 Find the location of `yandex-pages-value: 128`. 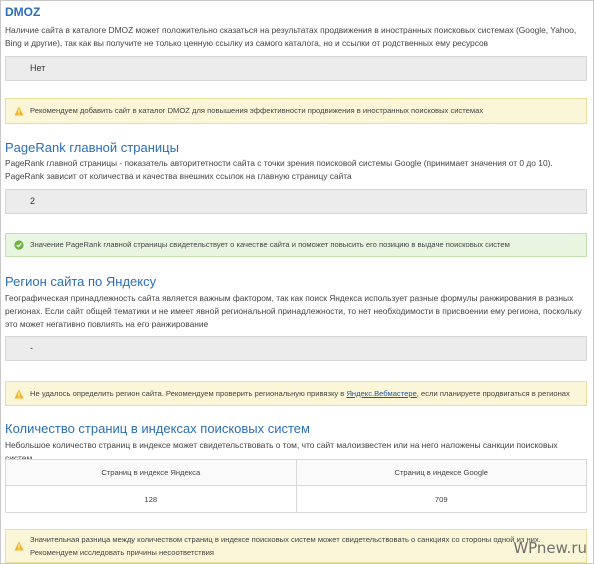

yandex-pages-value: 128 is located at coordinates (151, 499).